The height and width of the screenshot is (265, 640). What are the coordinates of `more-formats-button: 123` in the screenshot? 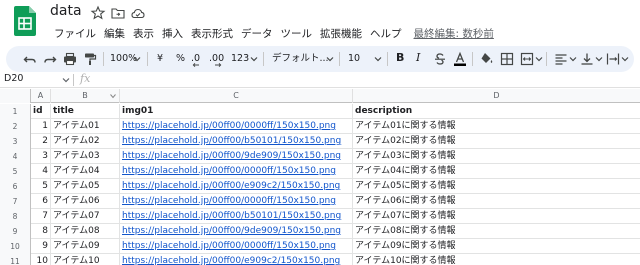 It's located at (240, 59).